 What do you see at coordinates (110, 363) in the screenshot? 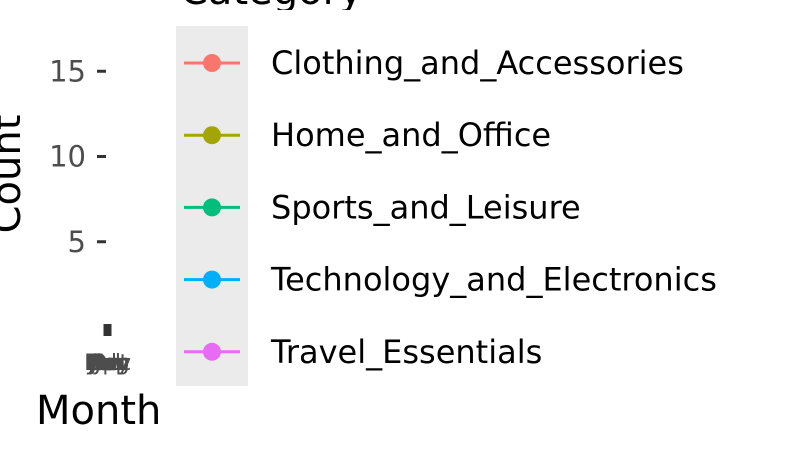
I see `x-tick-label: Dec` at bounding box center [110, 363].